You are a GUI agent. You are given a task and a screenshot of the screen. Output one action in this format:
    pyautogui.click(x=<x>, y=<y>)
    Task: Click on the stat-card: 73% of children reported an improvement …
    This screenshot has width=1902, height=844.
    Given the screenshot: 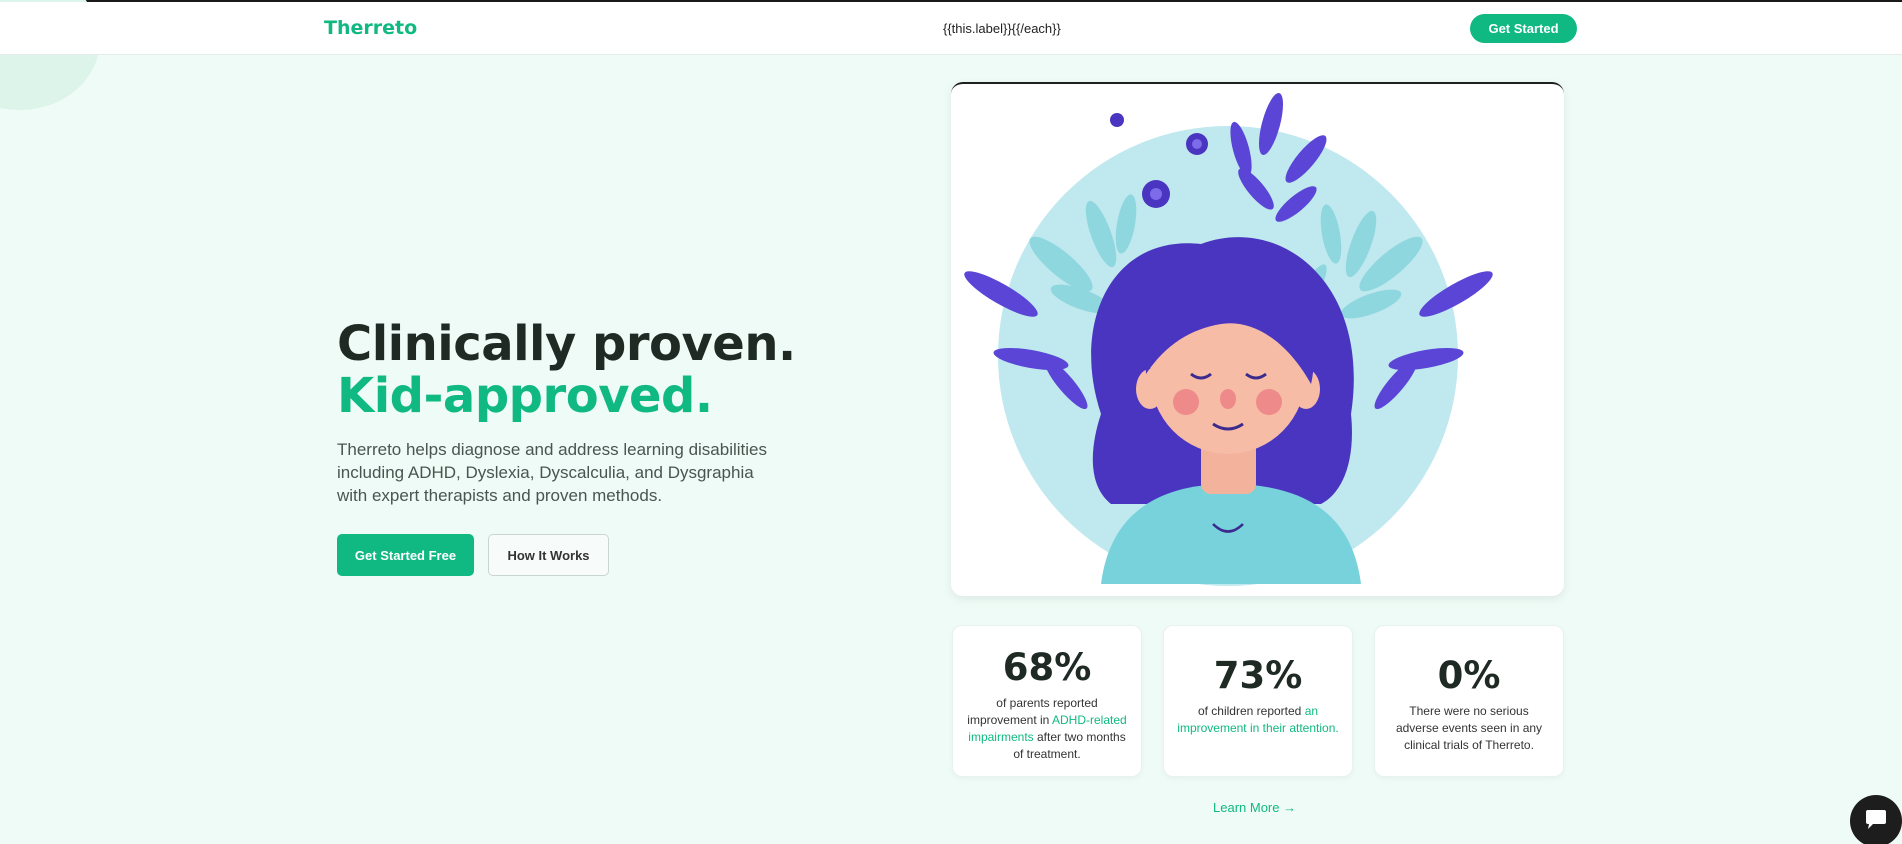 What is the action you would take?
    pyautogui.click(x=1258, y=701)
    